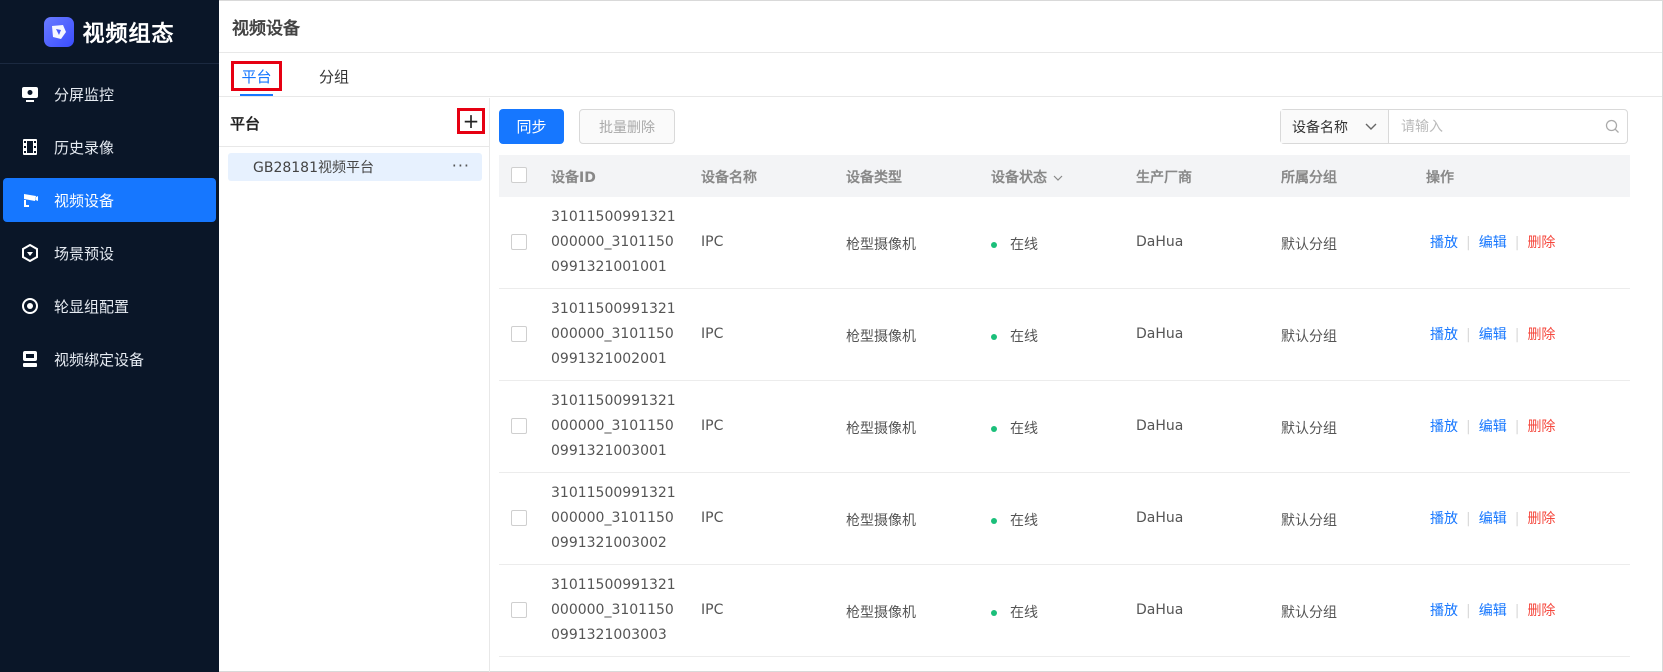 Image resolution: width=1663 pixels, height=672 pixels. What do you see at coordinates (1612, 126) in the screenshot?
I see `search-icon` at bounding box center [1612, 126].